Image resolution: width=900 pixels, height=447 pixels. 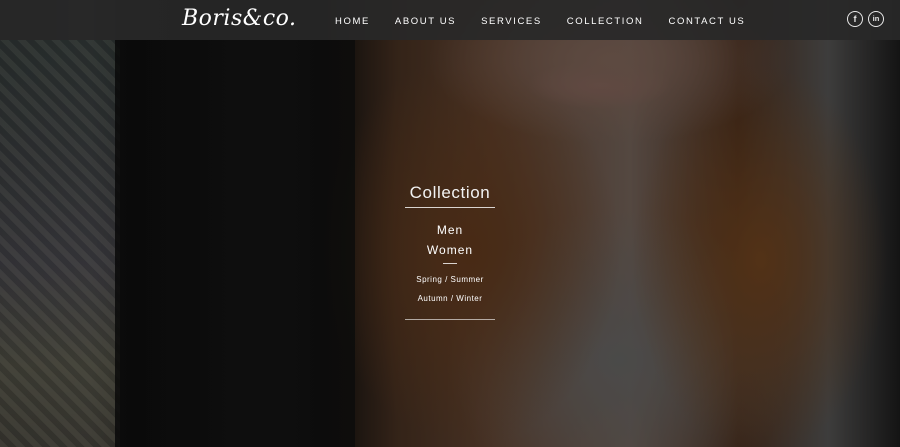 I want to click on nav-link-about-us: ABOUT US, so click(x=425, y=21).